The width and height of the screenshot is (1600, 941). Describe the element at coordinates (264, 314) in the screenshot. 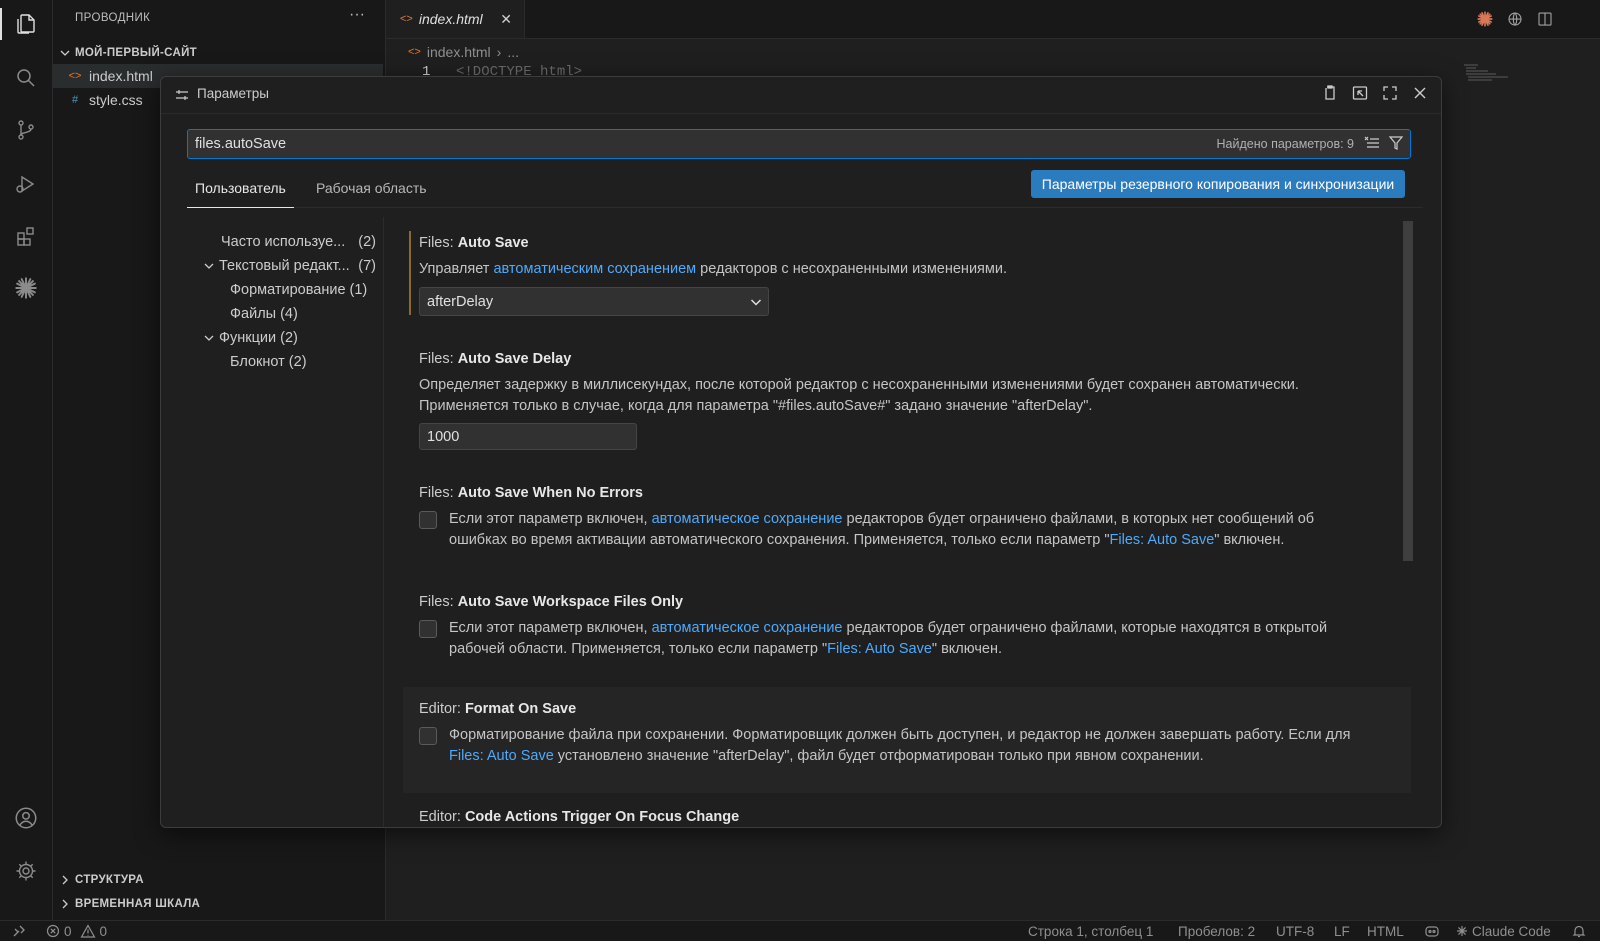

I see `toc-item-files: Файлы (4)` at that location.